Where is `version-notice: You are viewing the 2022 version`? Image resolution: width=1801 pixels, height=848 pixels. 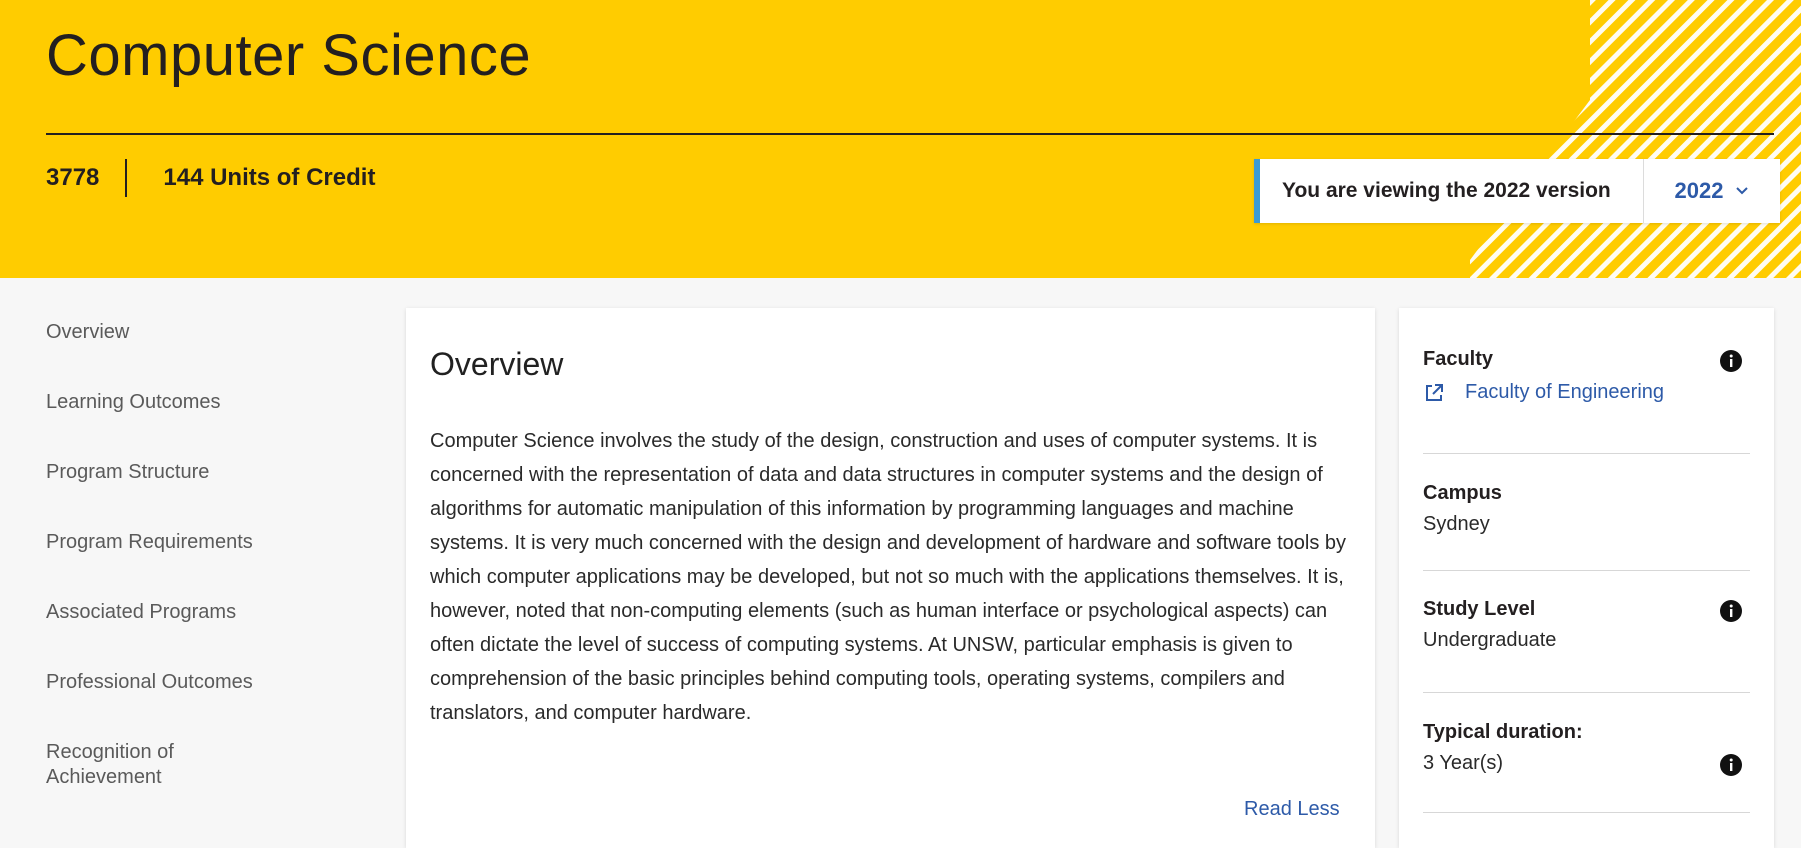 version-notice: You are viewing the 2022 version is located at coordinates (1446, 190).